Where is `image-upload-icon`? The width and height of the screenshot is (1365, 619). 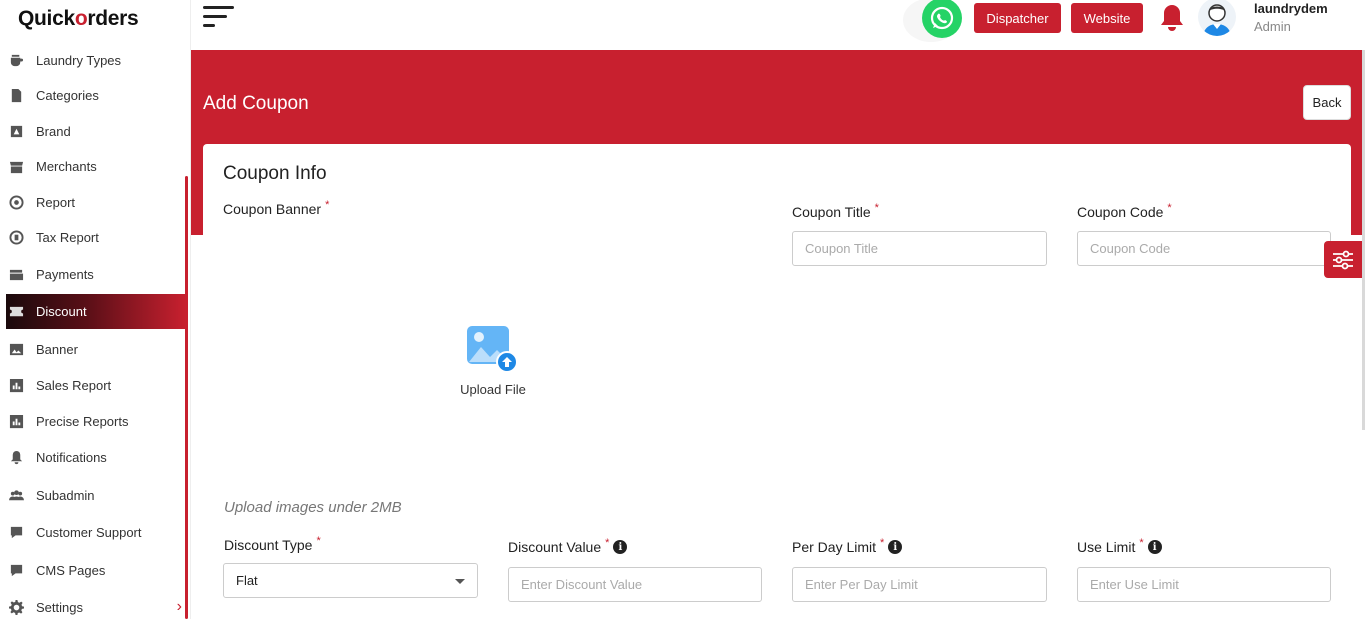 image-upload-icon is located at coordinates (493, 352).